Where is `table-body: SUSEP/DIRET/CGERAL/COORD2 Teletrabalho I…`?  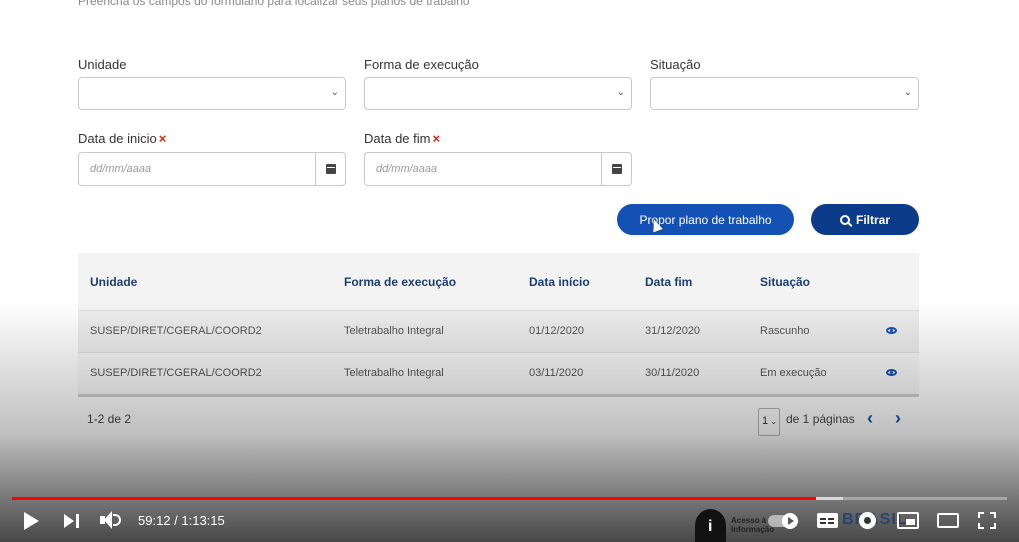
table-body: SUSEP/DIRET/CGERAL/COORD2 Teletrabalho I… is located at coordinates (498, 352).